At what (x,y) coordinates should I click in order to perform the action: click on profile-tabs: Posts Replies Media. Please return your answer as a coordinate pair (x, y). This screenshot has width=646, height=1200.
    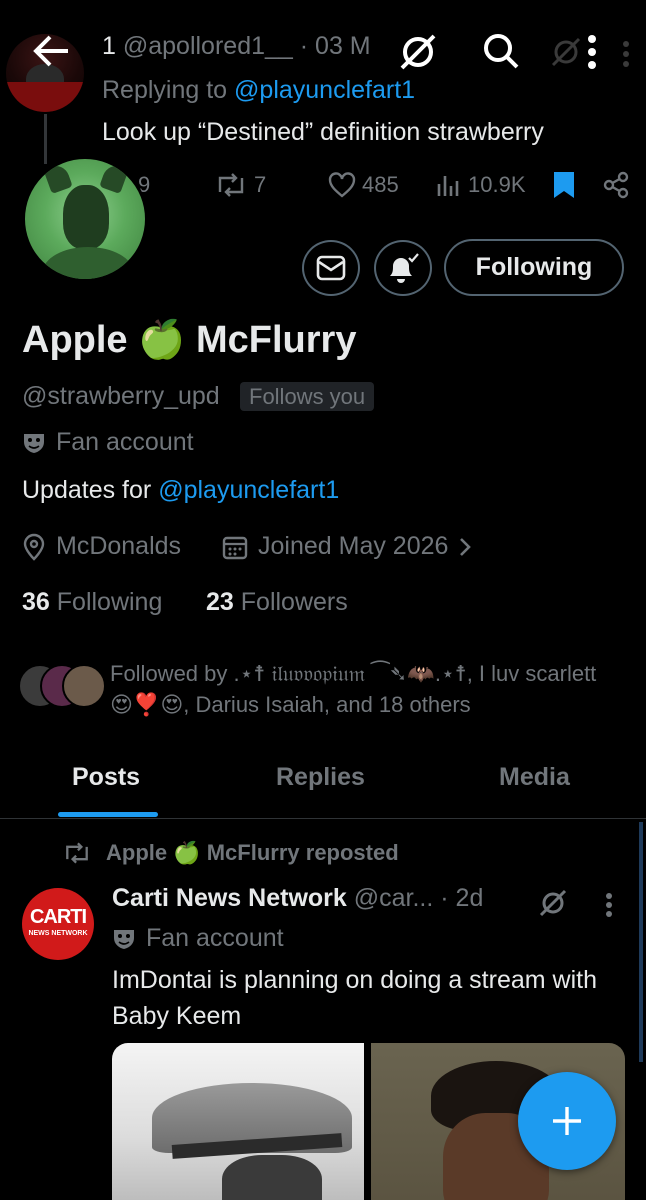
    Looking at the image, I should click on (323, 782).